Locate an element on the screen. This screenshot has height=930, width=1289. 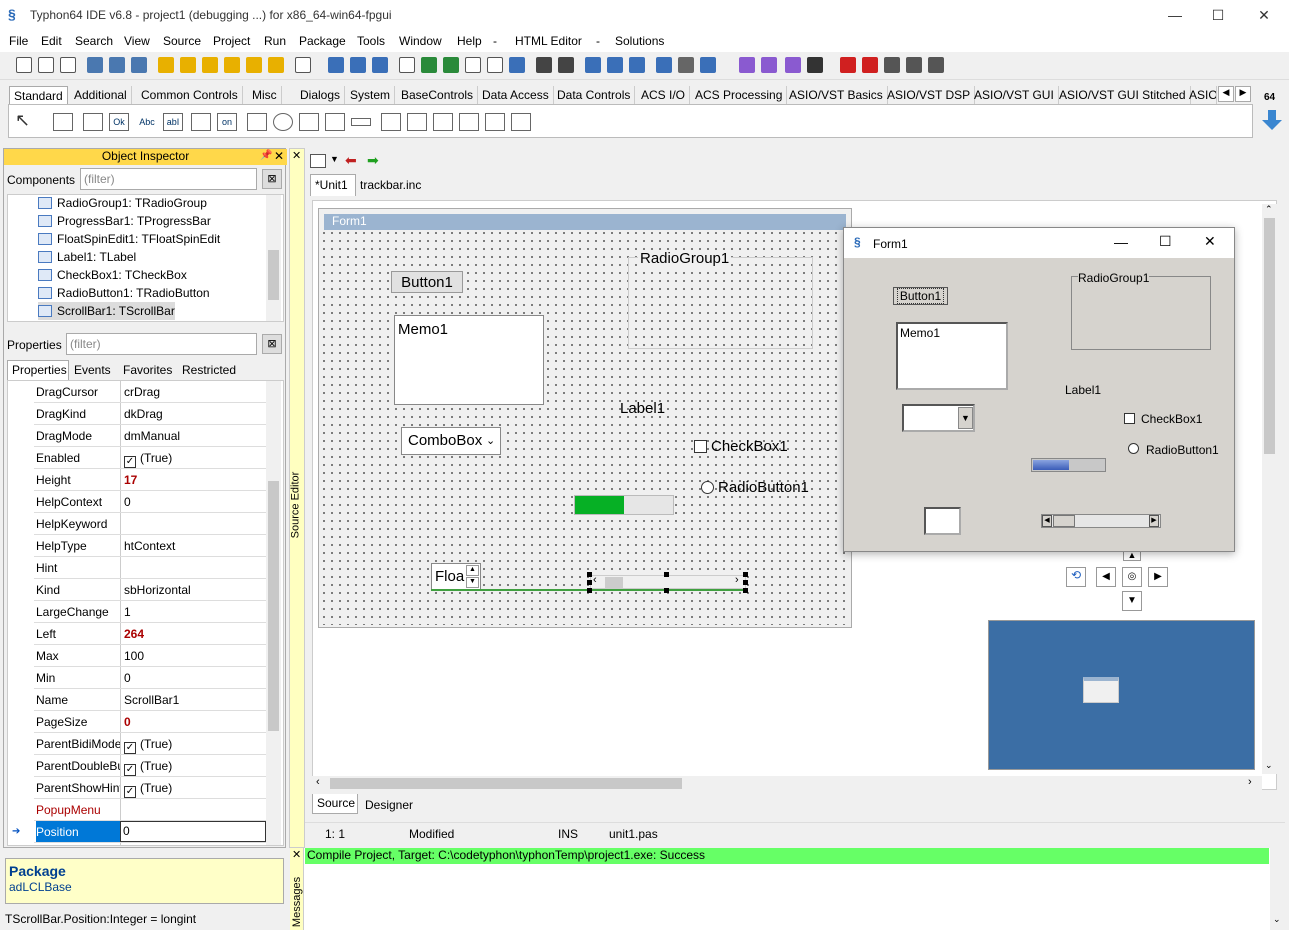
close-icon: ✕ is located at coordinates (279, 156).